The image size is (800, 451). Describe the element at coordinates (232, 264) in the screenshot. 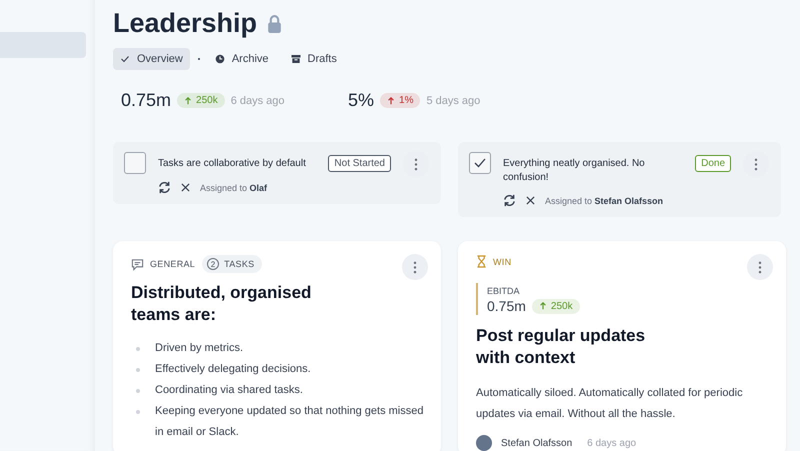

I see `tasks-badge: 2 TASKS` at that location.